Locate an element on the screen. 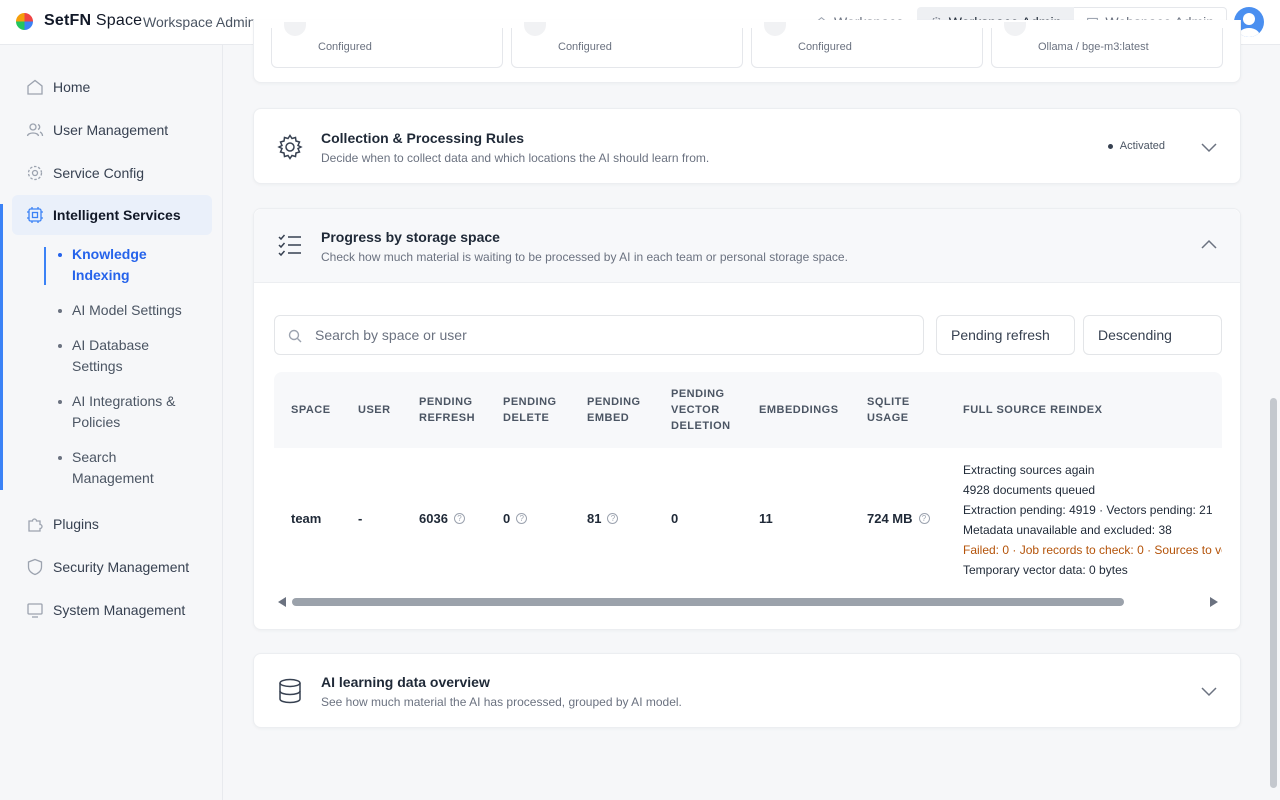 The width and height of the screenshot is (1280, 800). active-subitem-indicator is located at coordinates (45, 266).